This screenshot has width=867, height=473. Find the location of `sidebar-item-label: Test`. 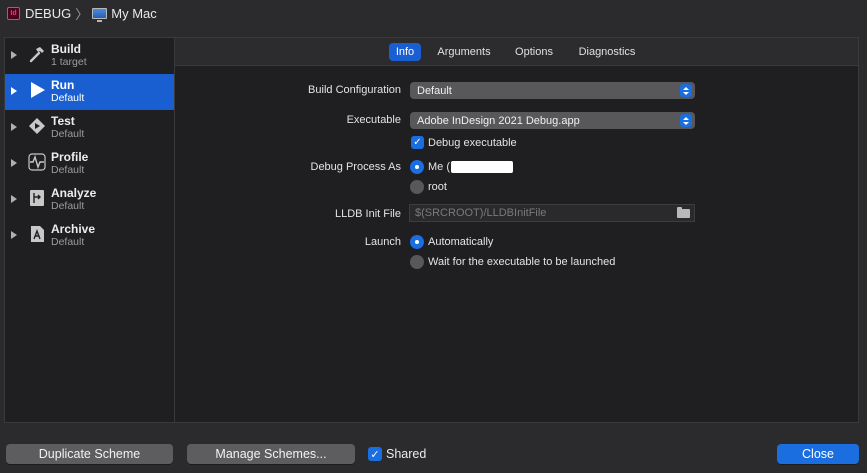

sidebar-item-label: Test is located at coordinates (63, 121).